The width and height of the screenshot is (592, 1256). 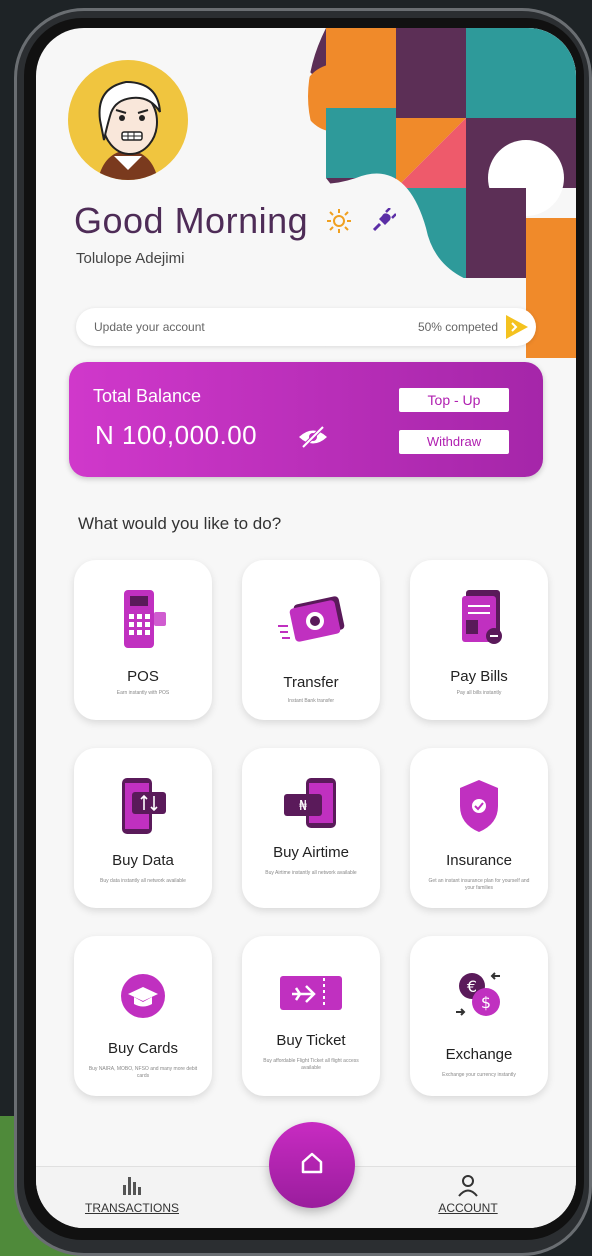 What do you see at coordinates (149, 327) in the screenshot?
I see `update-account-label: Update your account` at bounding box center [149, 327].